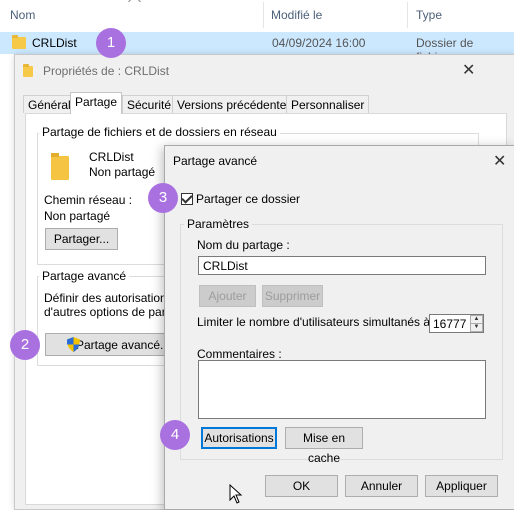 The image size is (514, 510). Describe the element at coordinates (149, 104) in the screenshot. I see `tab-security: Sécurité` at that location.